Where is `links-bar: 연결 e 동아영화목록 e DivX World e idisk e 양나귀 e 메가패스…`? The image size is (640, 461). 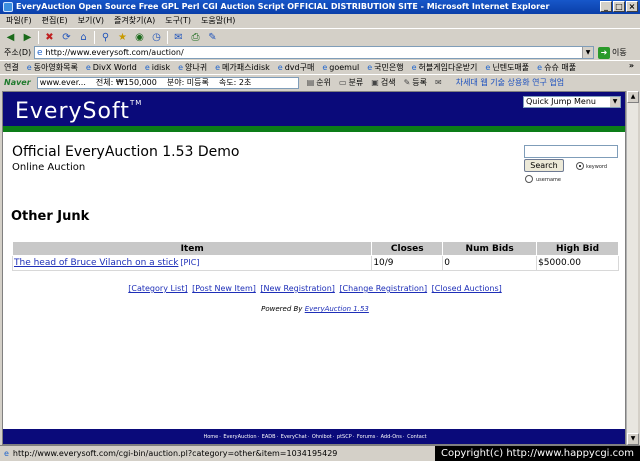 links-bar: 연결 e 동아영화목록 e DivX World e idisk e 양나귀 e 메가패스… is located at coordinates (320, 67).